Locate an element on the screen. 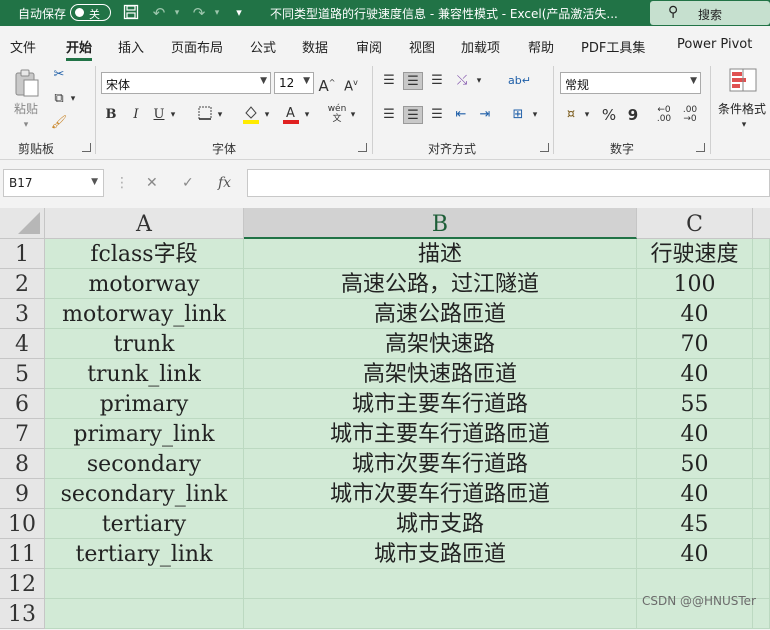 Image resolution: width=770 pixels, height=630 pixels. table-cell: 高速公路，过江隧道 is located at coordinates (440, 284).